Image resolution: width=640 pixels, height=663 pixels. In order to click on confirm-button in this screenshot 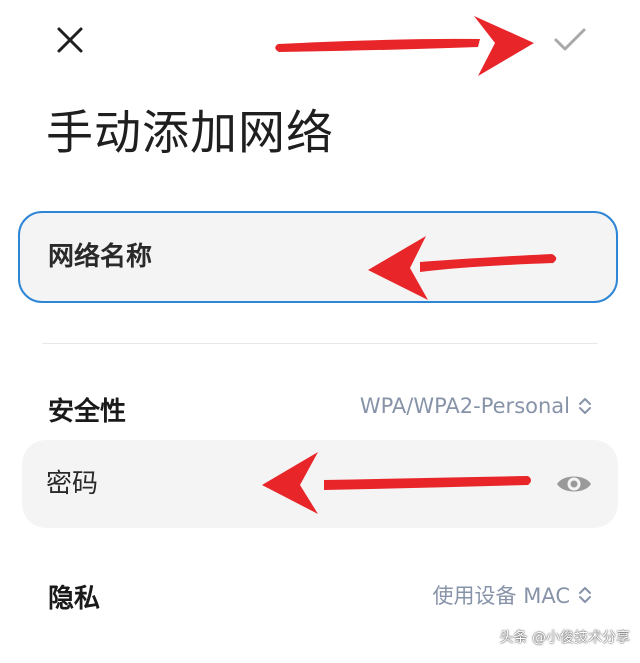, I will do `click(570, 40)`.